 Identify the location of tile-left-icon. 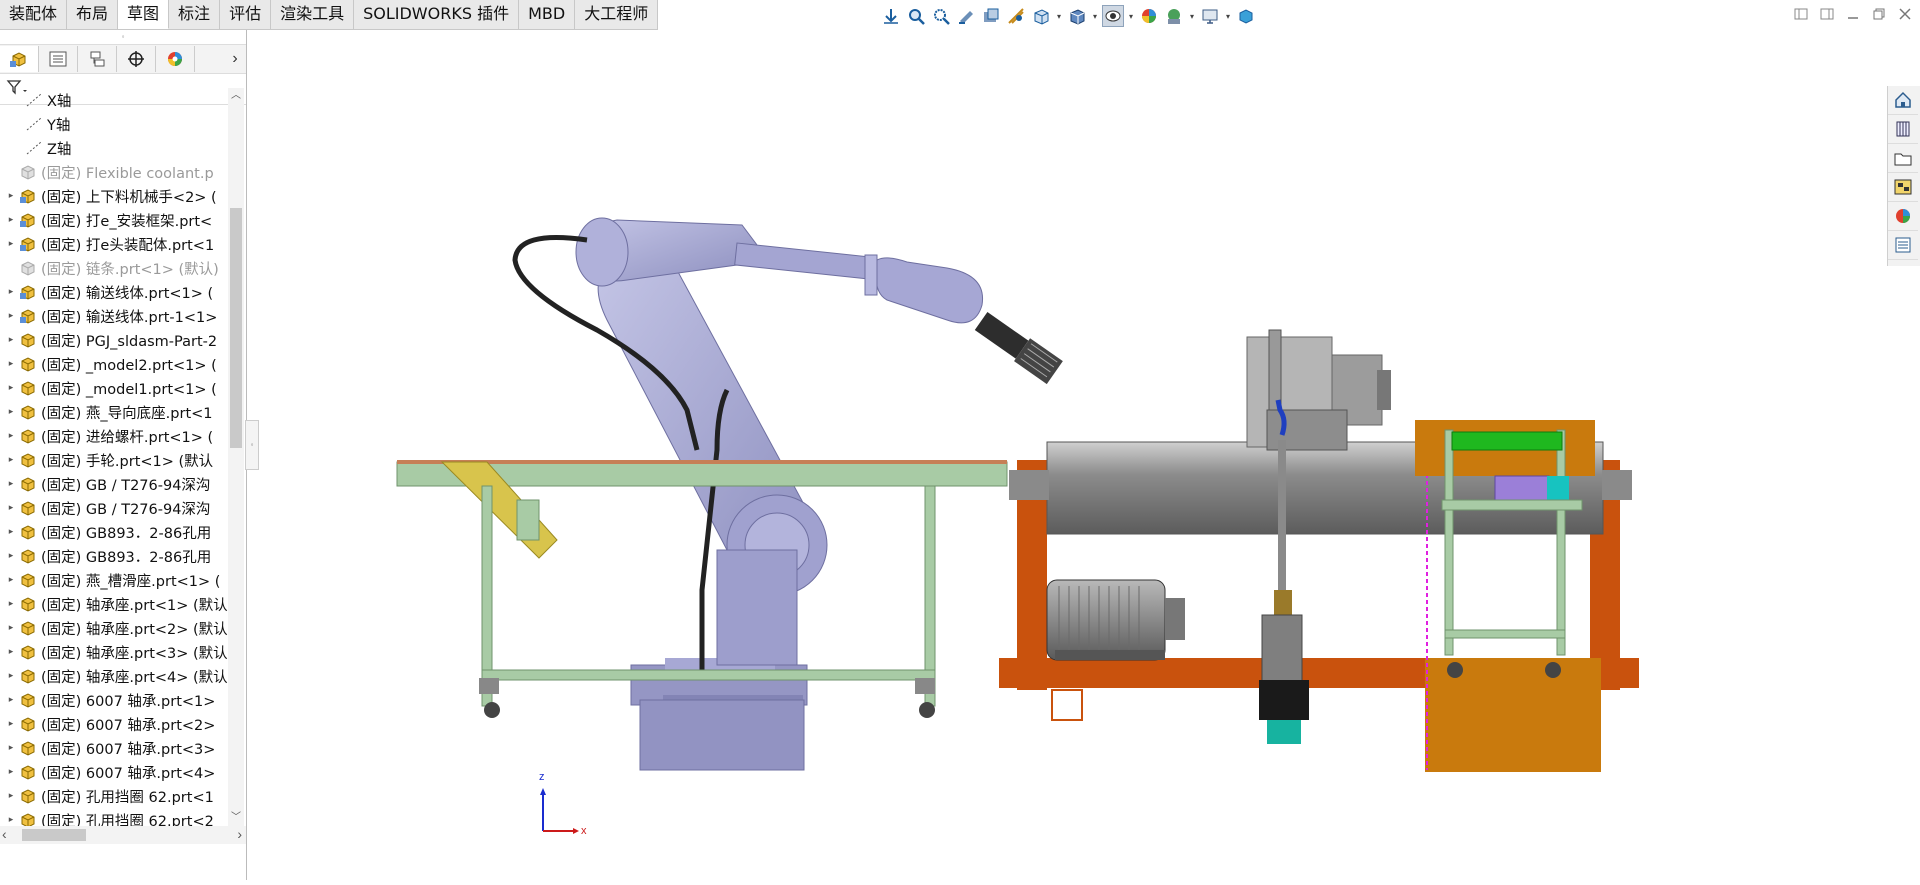
(1801, 14).